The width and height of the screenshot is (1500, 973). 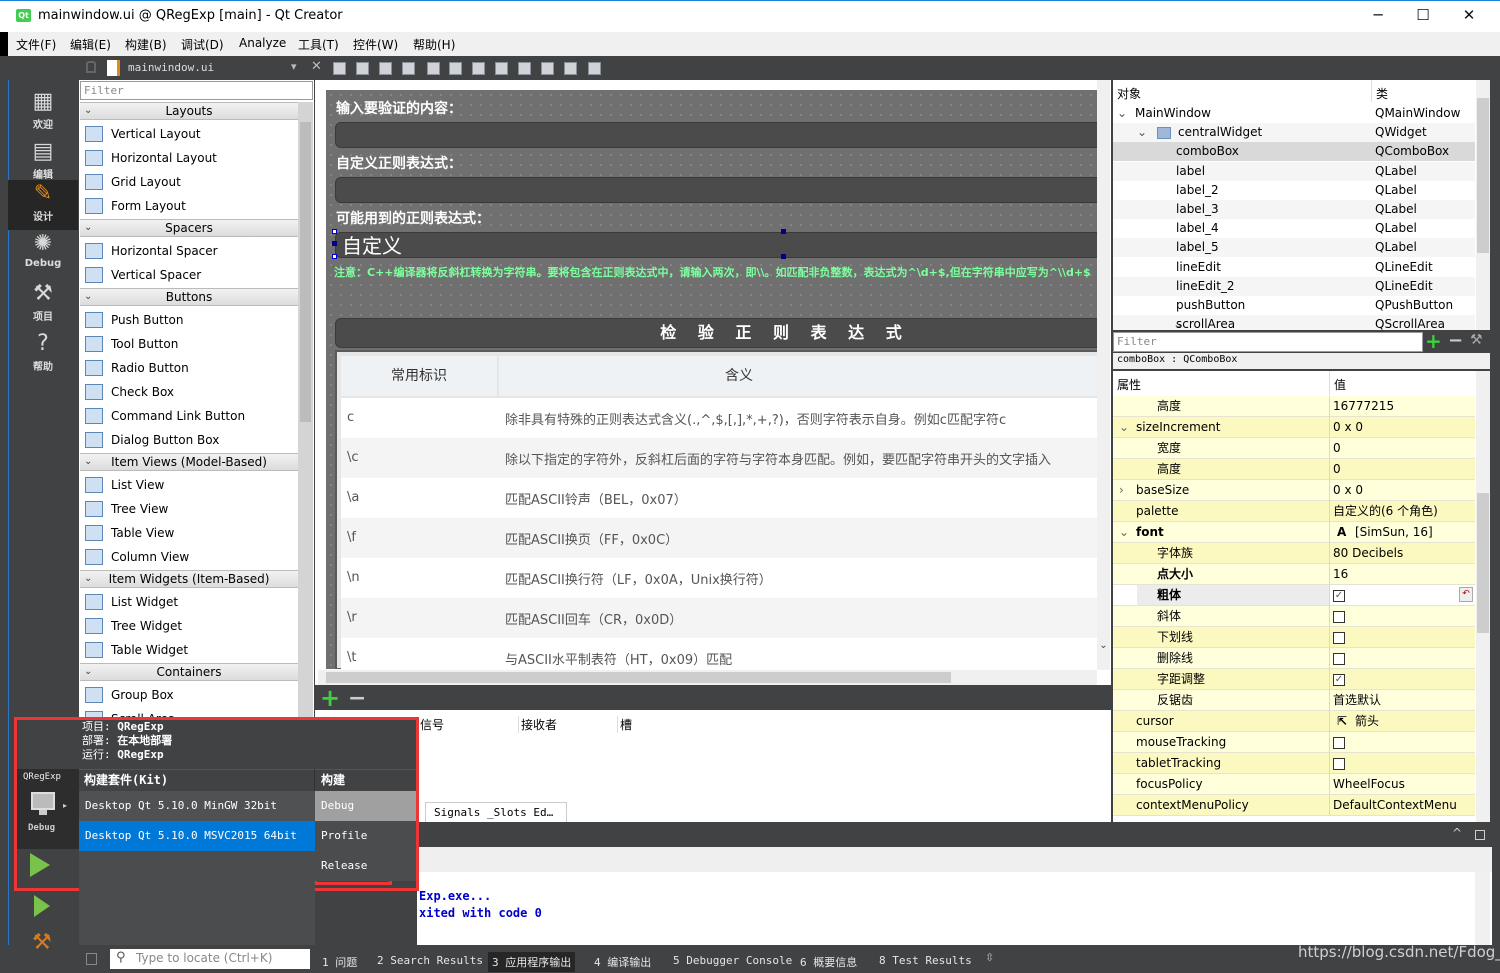 What do you see at coordinates (190, 533) in the screenshot?
I see `widget-item: Table View` at bounding box center [190, 533].